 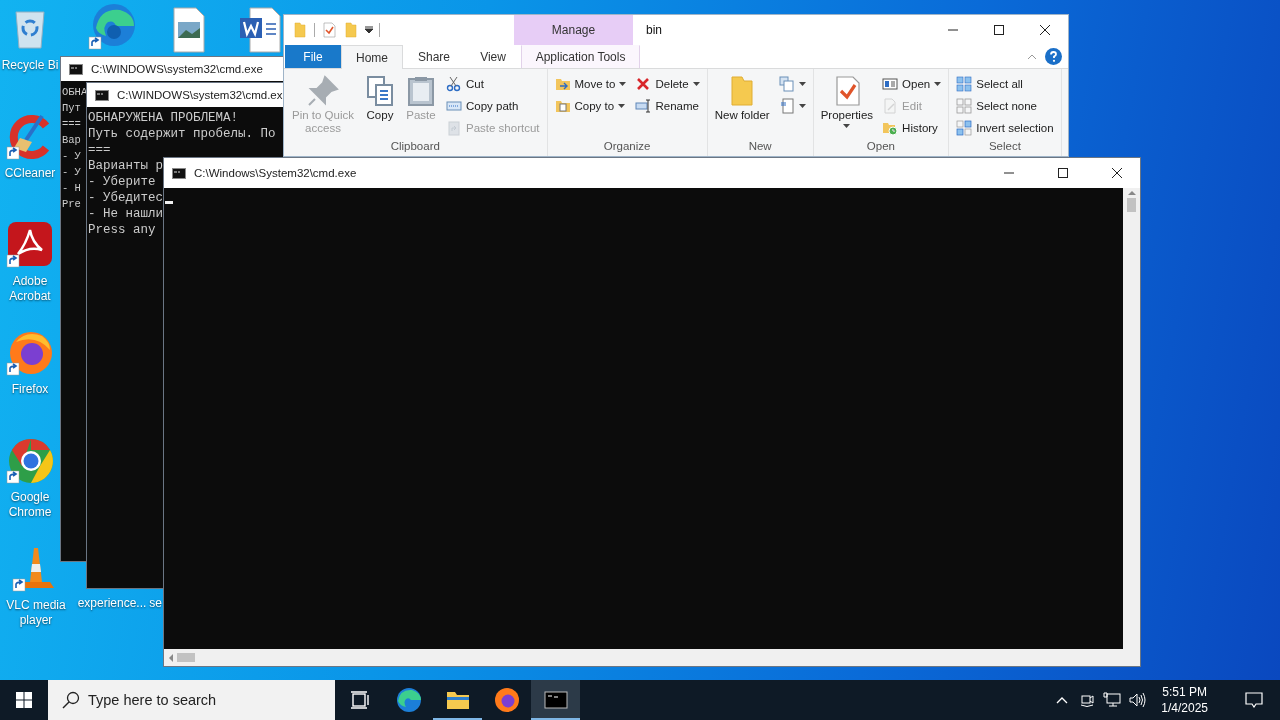 I want to click on folder-document-icon, so click(x=562, y=106).